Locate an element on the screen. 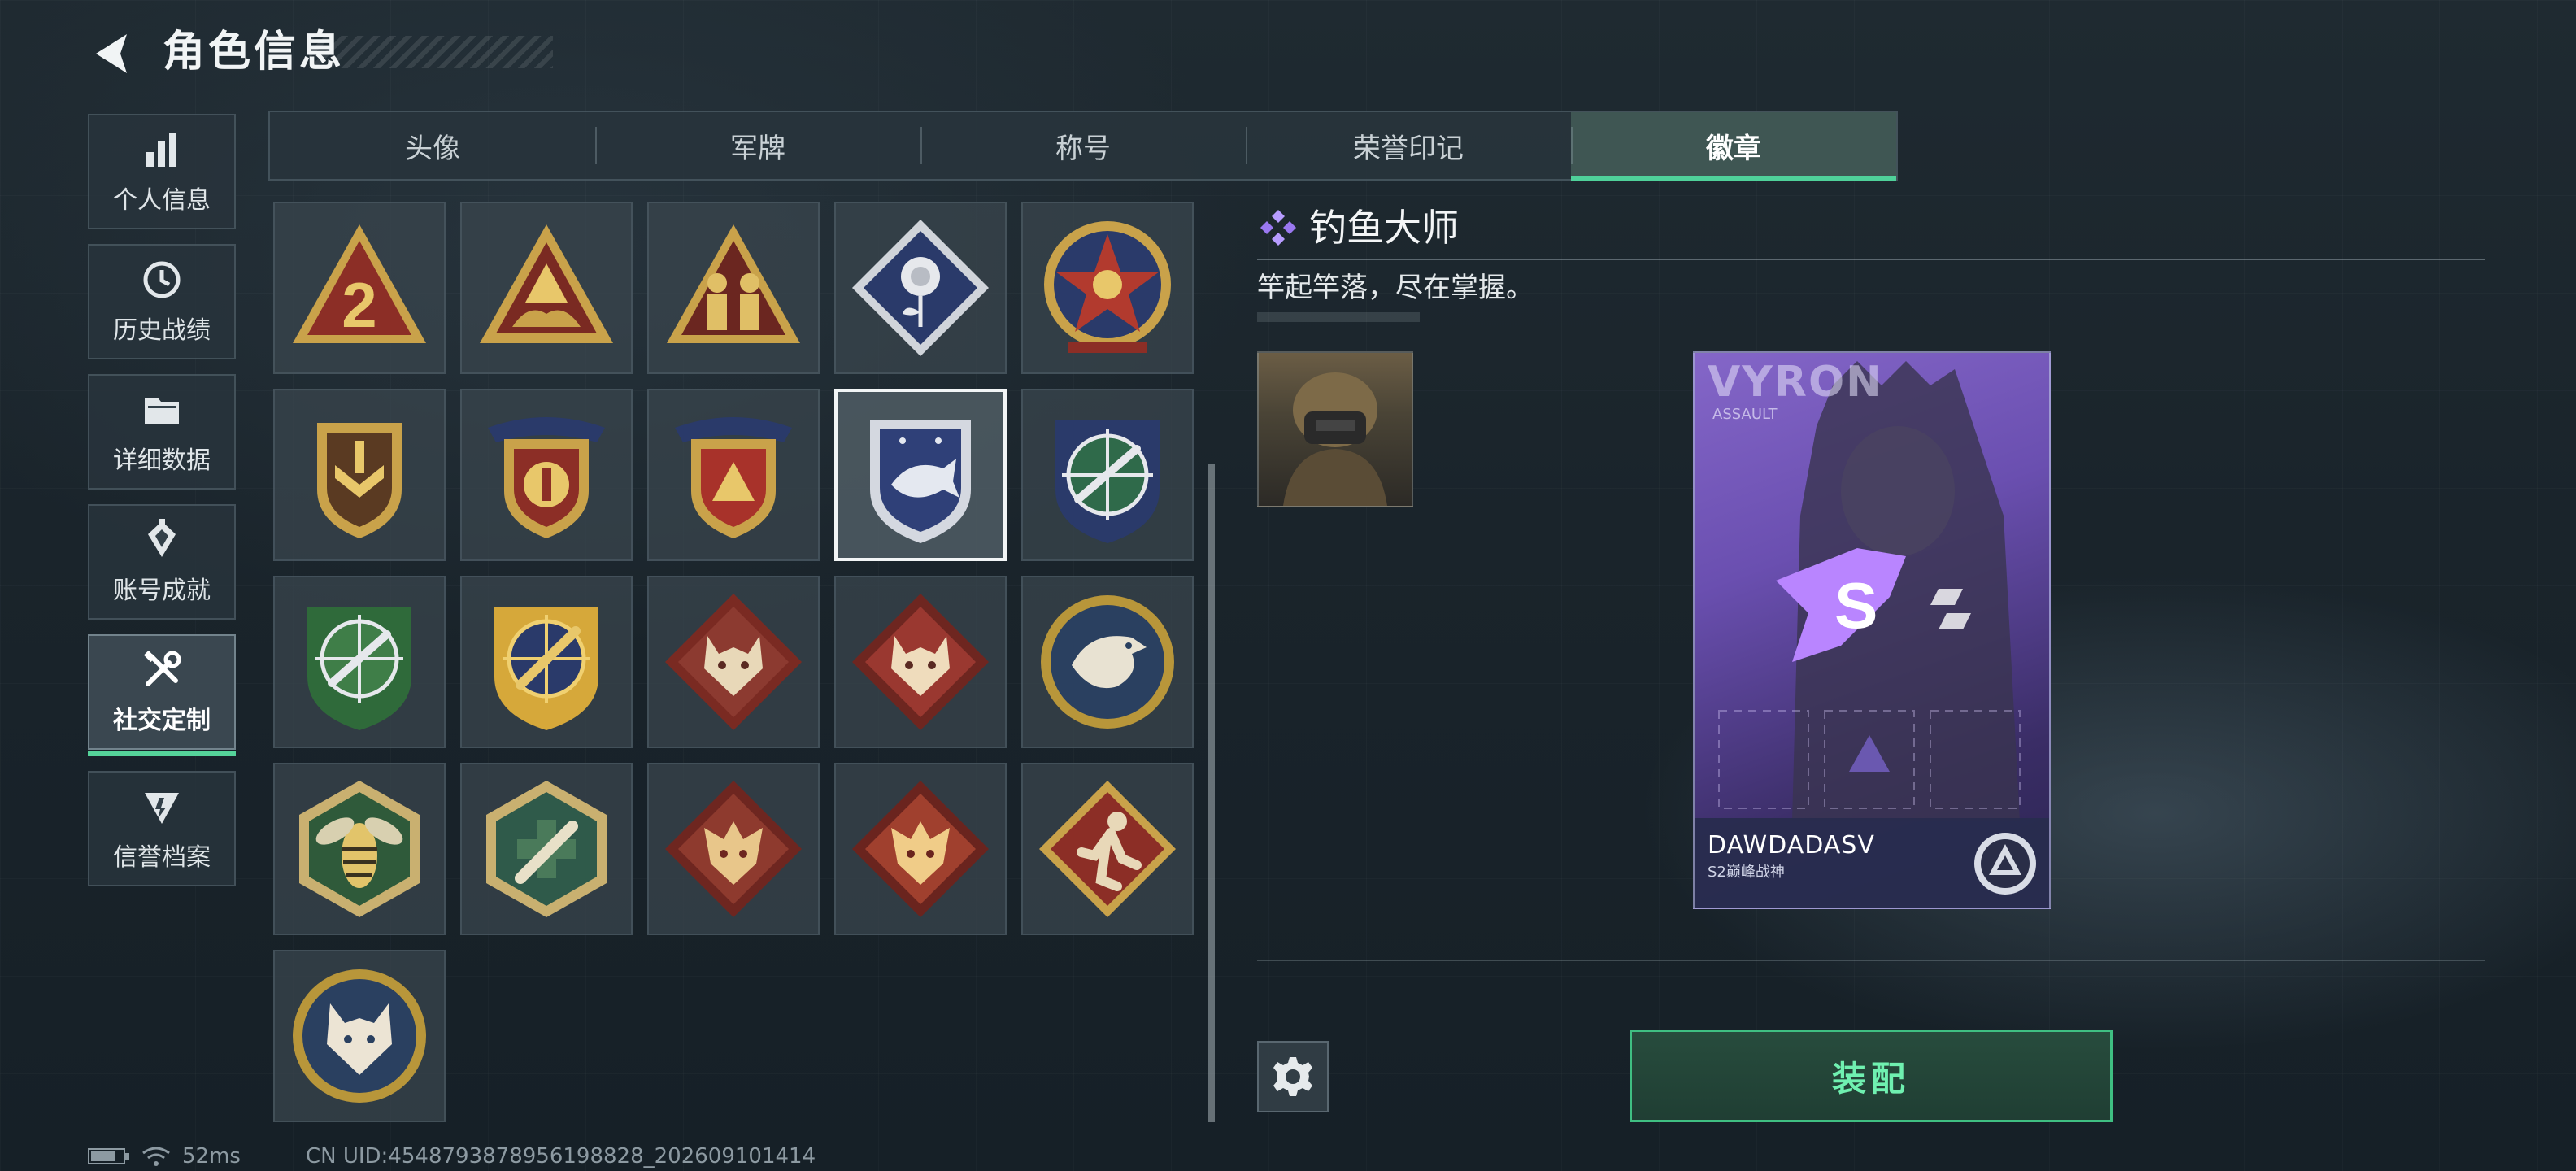  wolf-diamond-red-badge-icon is located at coordinates (921, 662).